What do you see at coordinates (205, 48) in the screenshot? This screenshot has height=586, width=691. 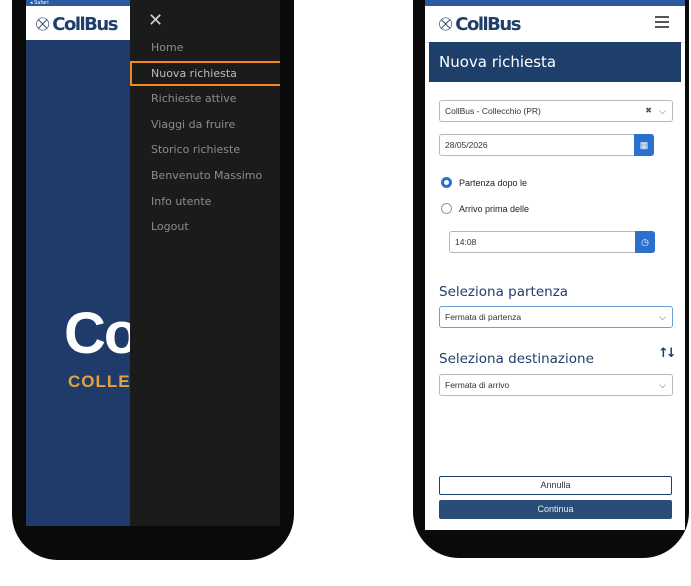 I see `menu-item-home: Home` at bounding box center [205, 48].